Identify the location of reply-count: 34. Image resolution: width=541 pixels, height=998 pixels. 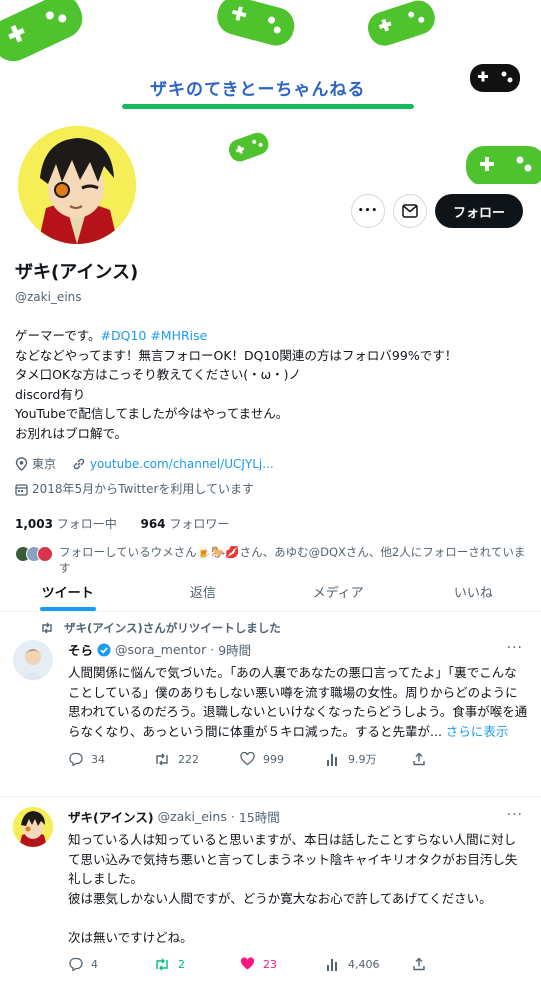
(98, 759).